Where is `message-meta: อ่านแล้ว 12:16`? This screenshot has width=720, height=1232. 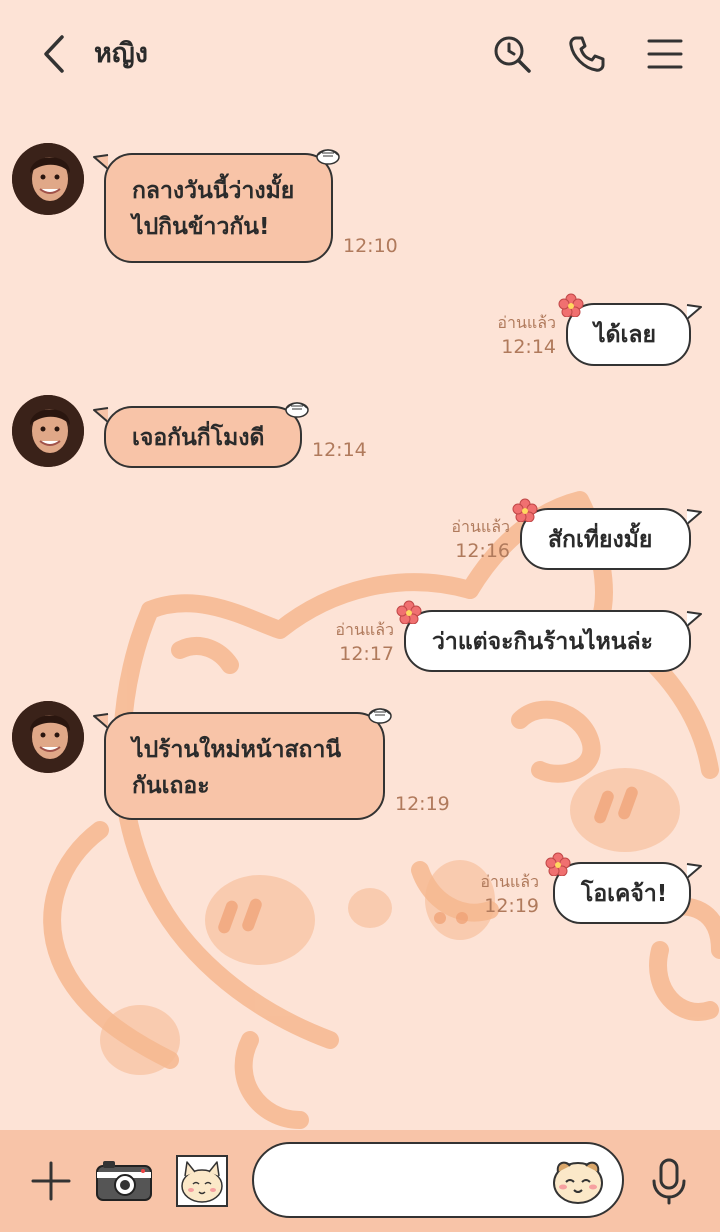 message-meta: อ่านแล้ว 12:16 is located at coordinates (467, 540).